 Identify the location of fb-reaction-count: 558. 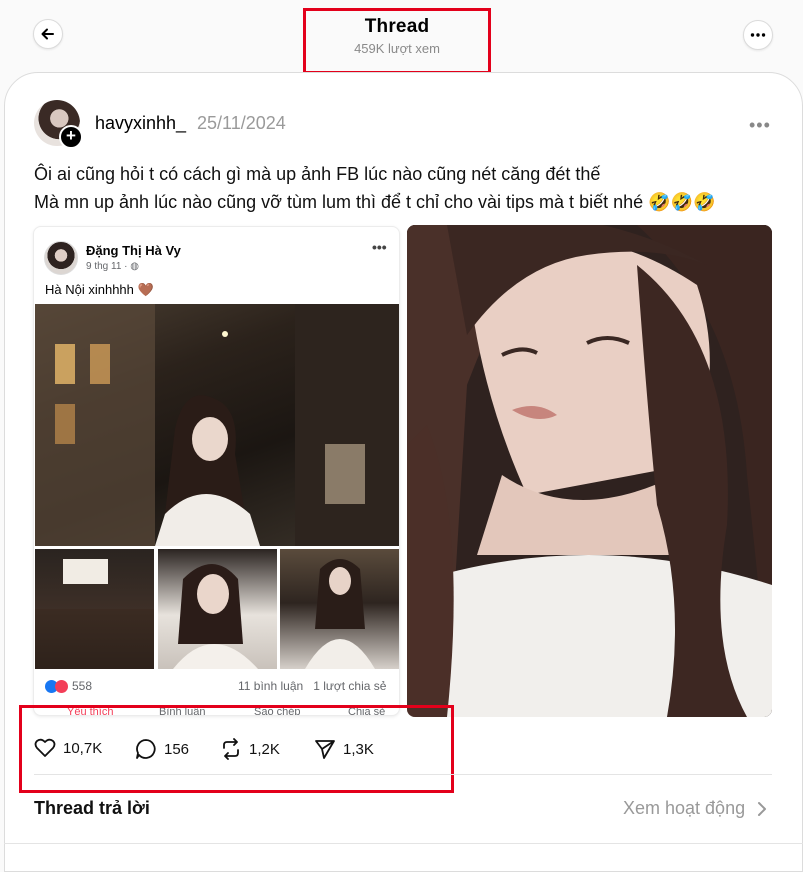
(82, 686).